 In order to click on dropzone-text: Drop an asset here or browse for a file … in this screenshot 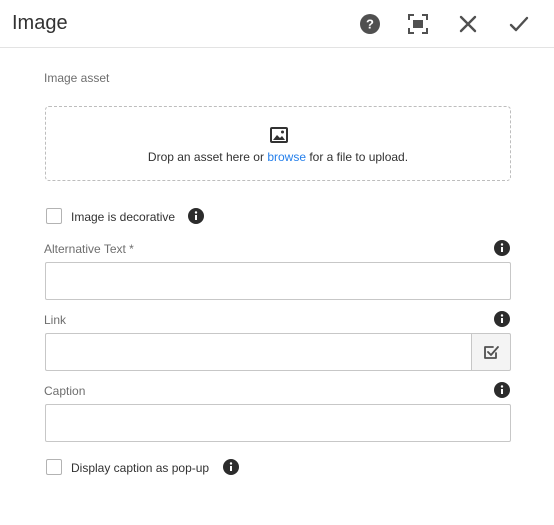, I will do `click(278, 157)`.